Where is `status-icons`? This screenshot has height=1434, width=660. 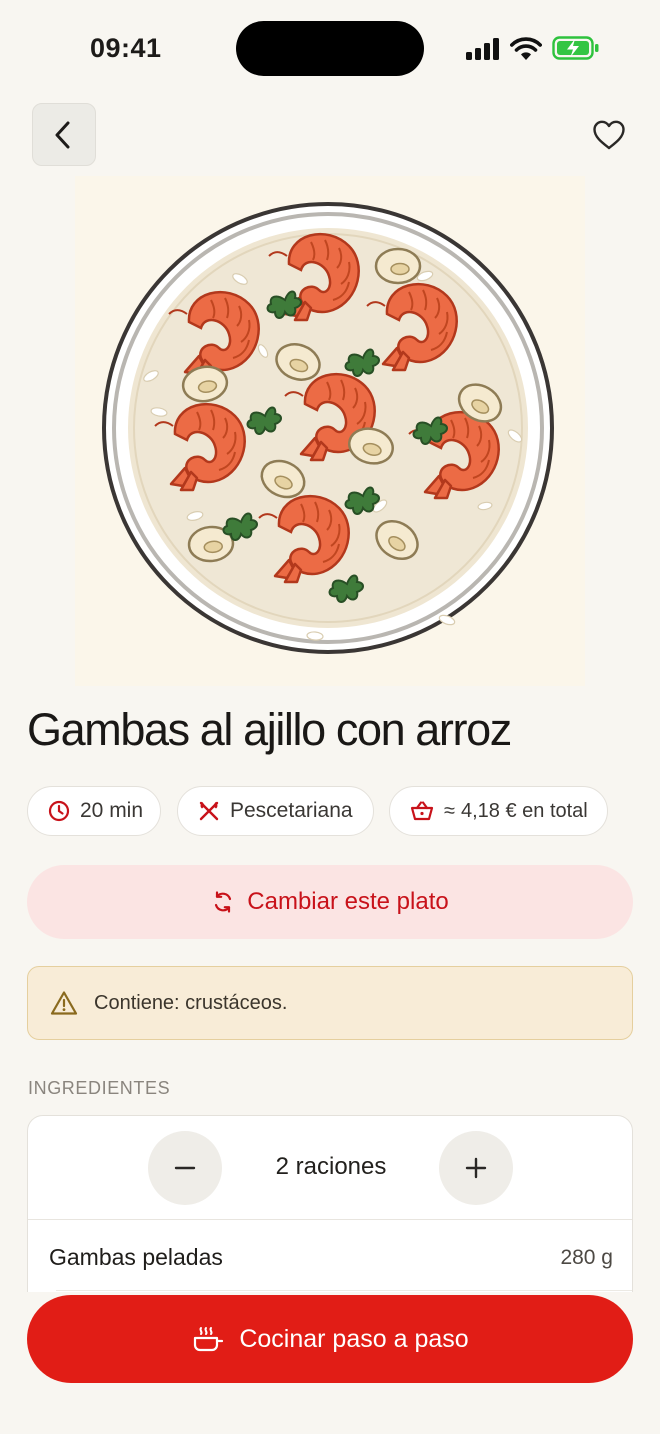
status-icons is located at coordinates (534, 48).